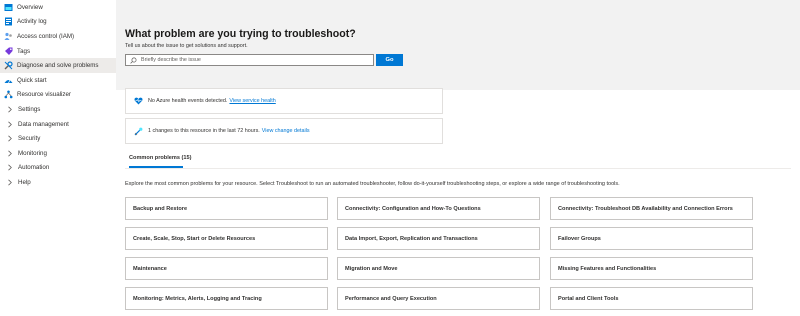 Image resolution: width=800 pixels, height=316 pixels. I want to click on sidebar-item-label: Access control (IAM), so click(46, 36).